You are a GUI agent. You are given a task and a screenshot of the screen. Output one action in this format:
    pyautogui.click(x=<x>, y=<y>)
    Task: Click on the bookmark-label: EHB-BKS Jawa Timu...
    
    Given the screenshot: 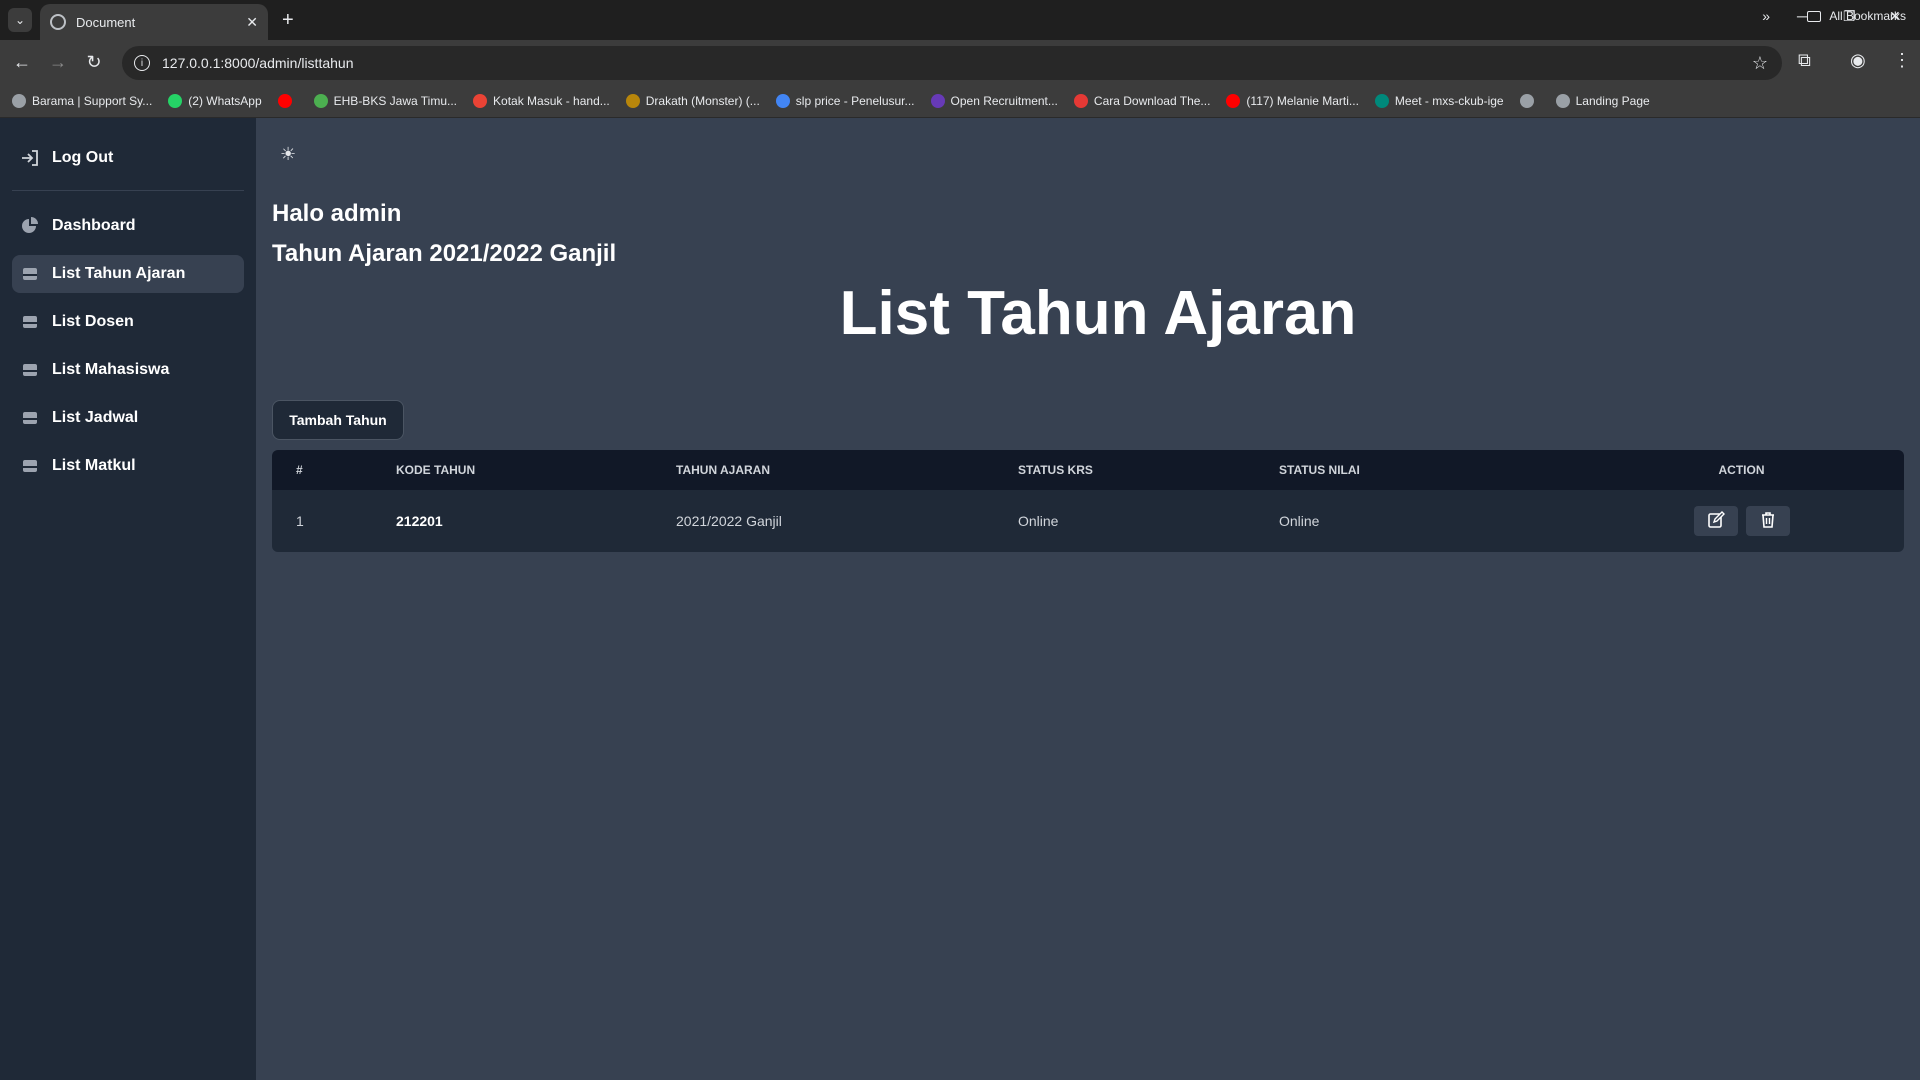 What is the action you would take?
    pyautogui.click(x=395, y=100)
    